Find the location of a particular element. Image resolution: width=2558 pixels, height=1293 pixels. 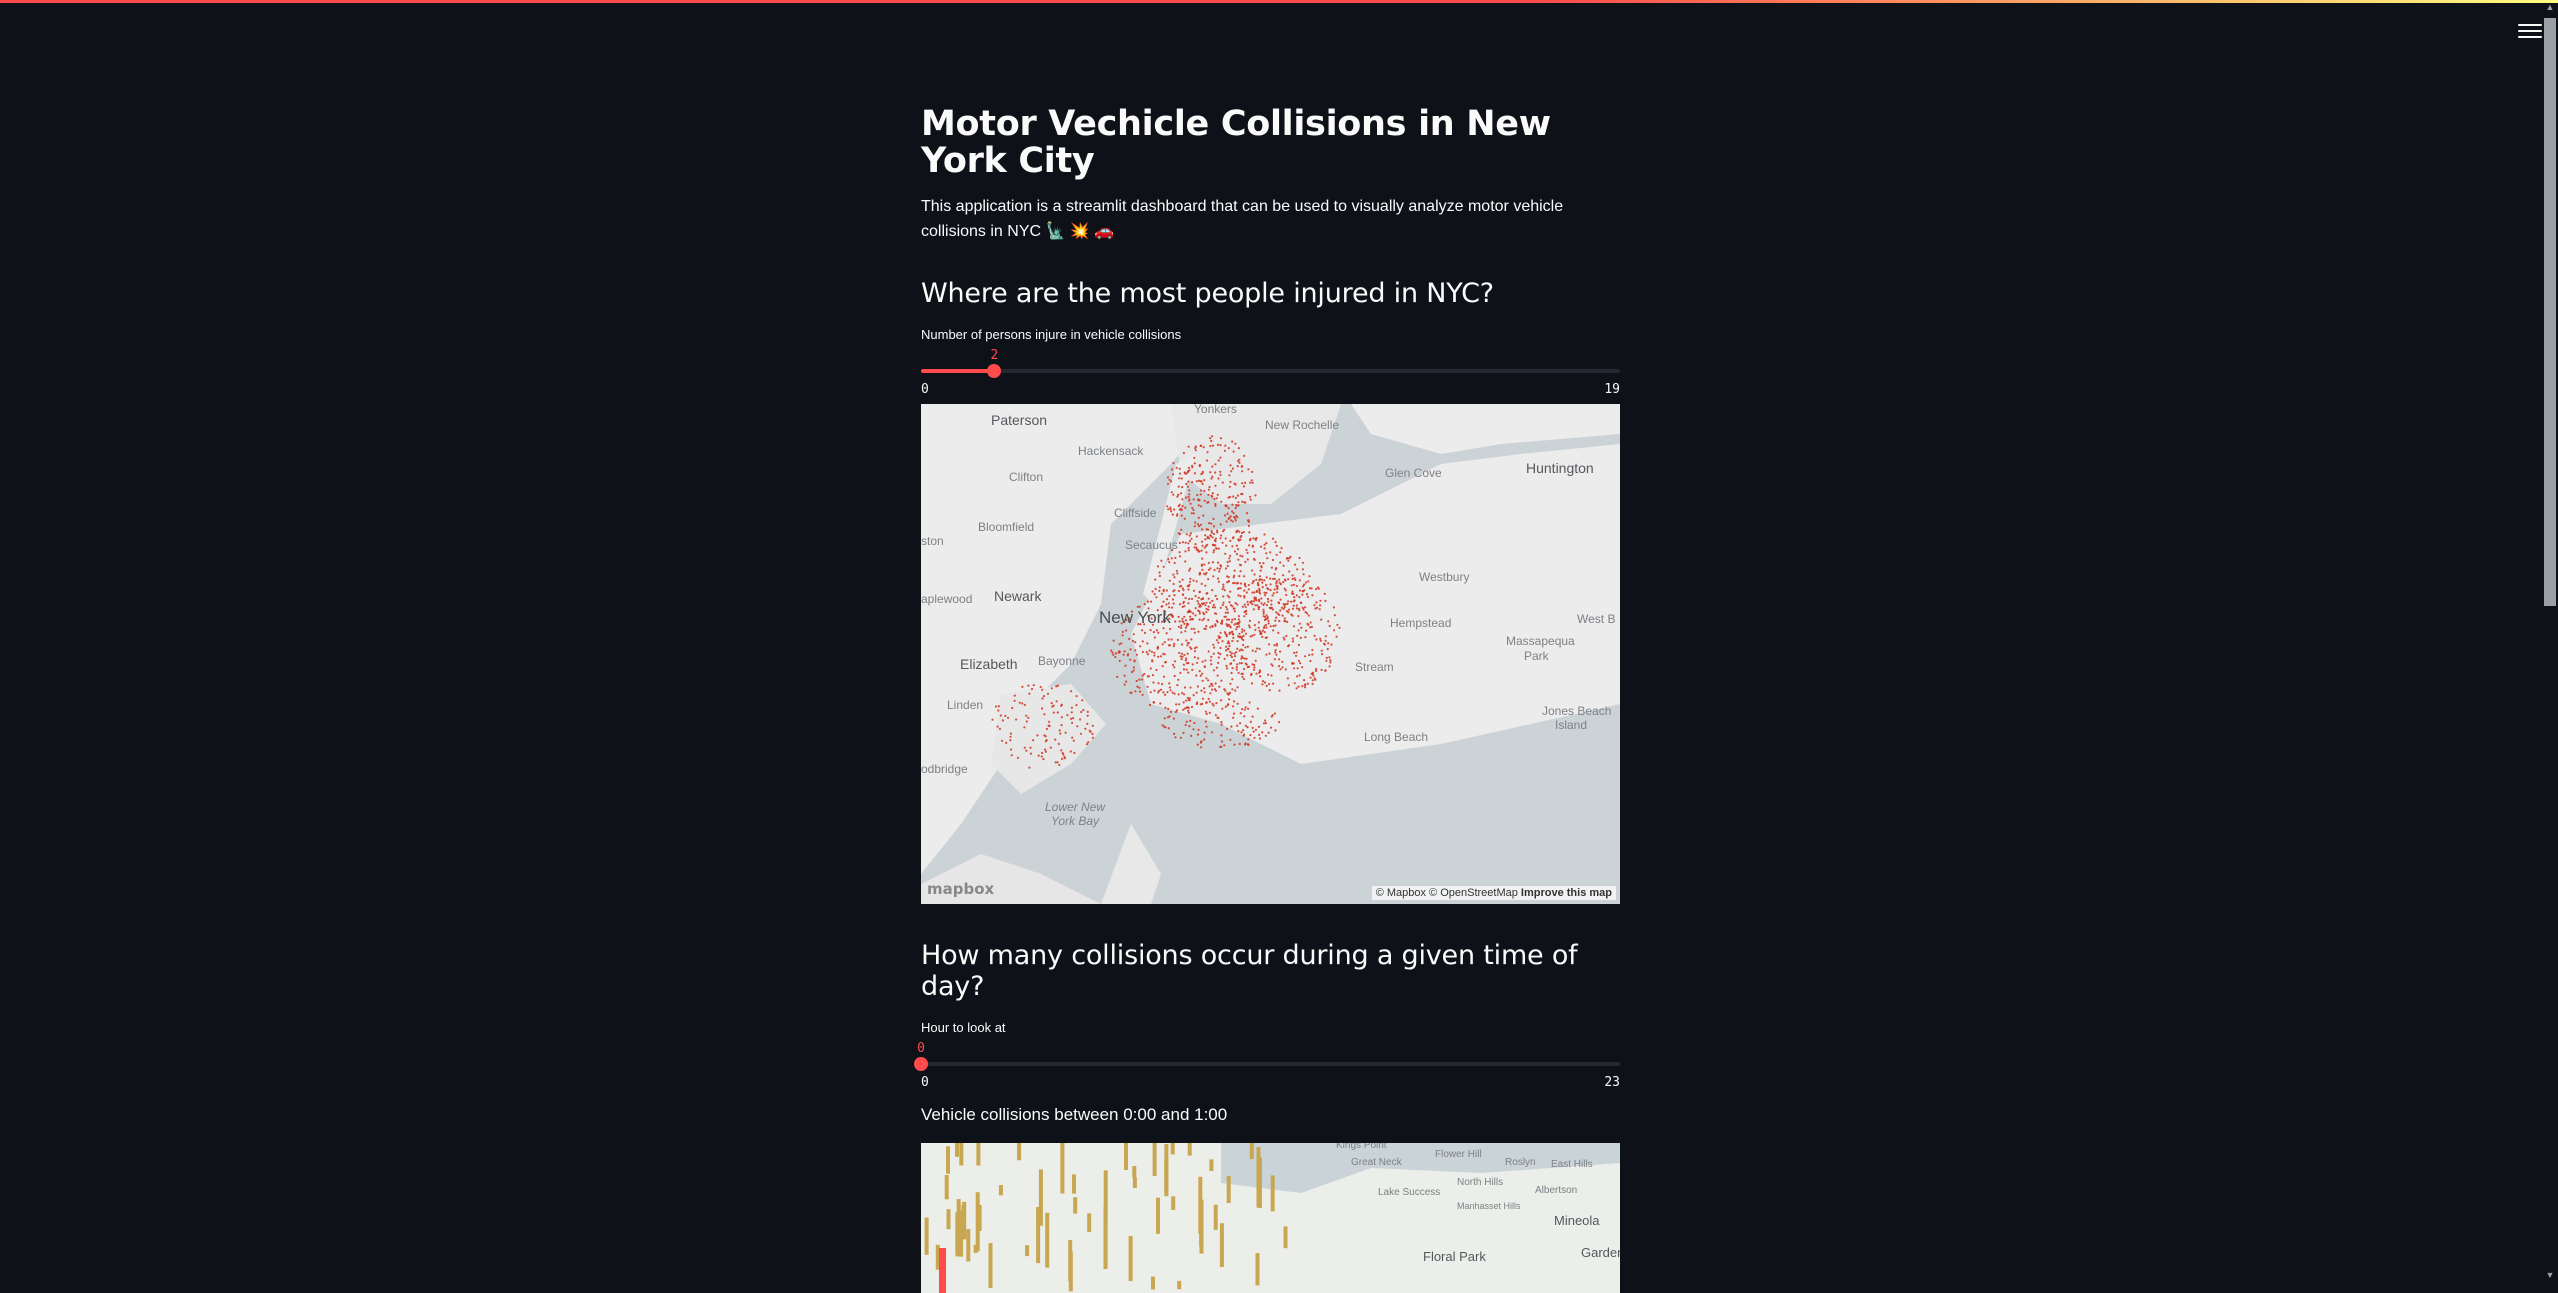

scroll-up-icon: ▲ is located at coordinates (2550, 7).